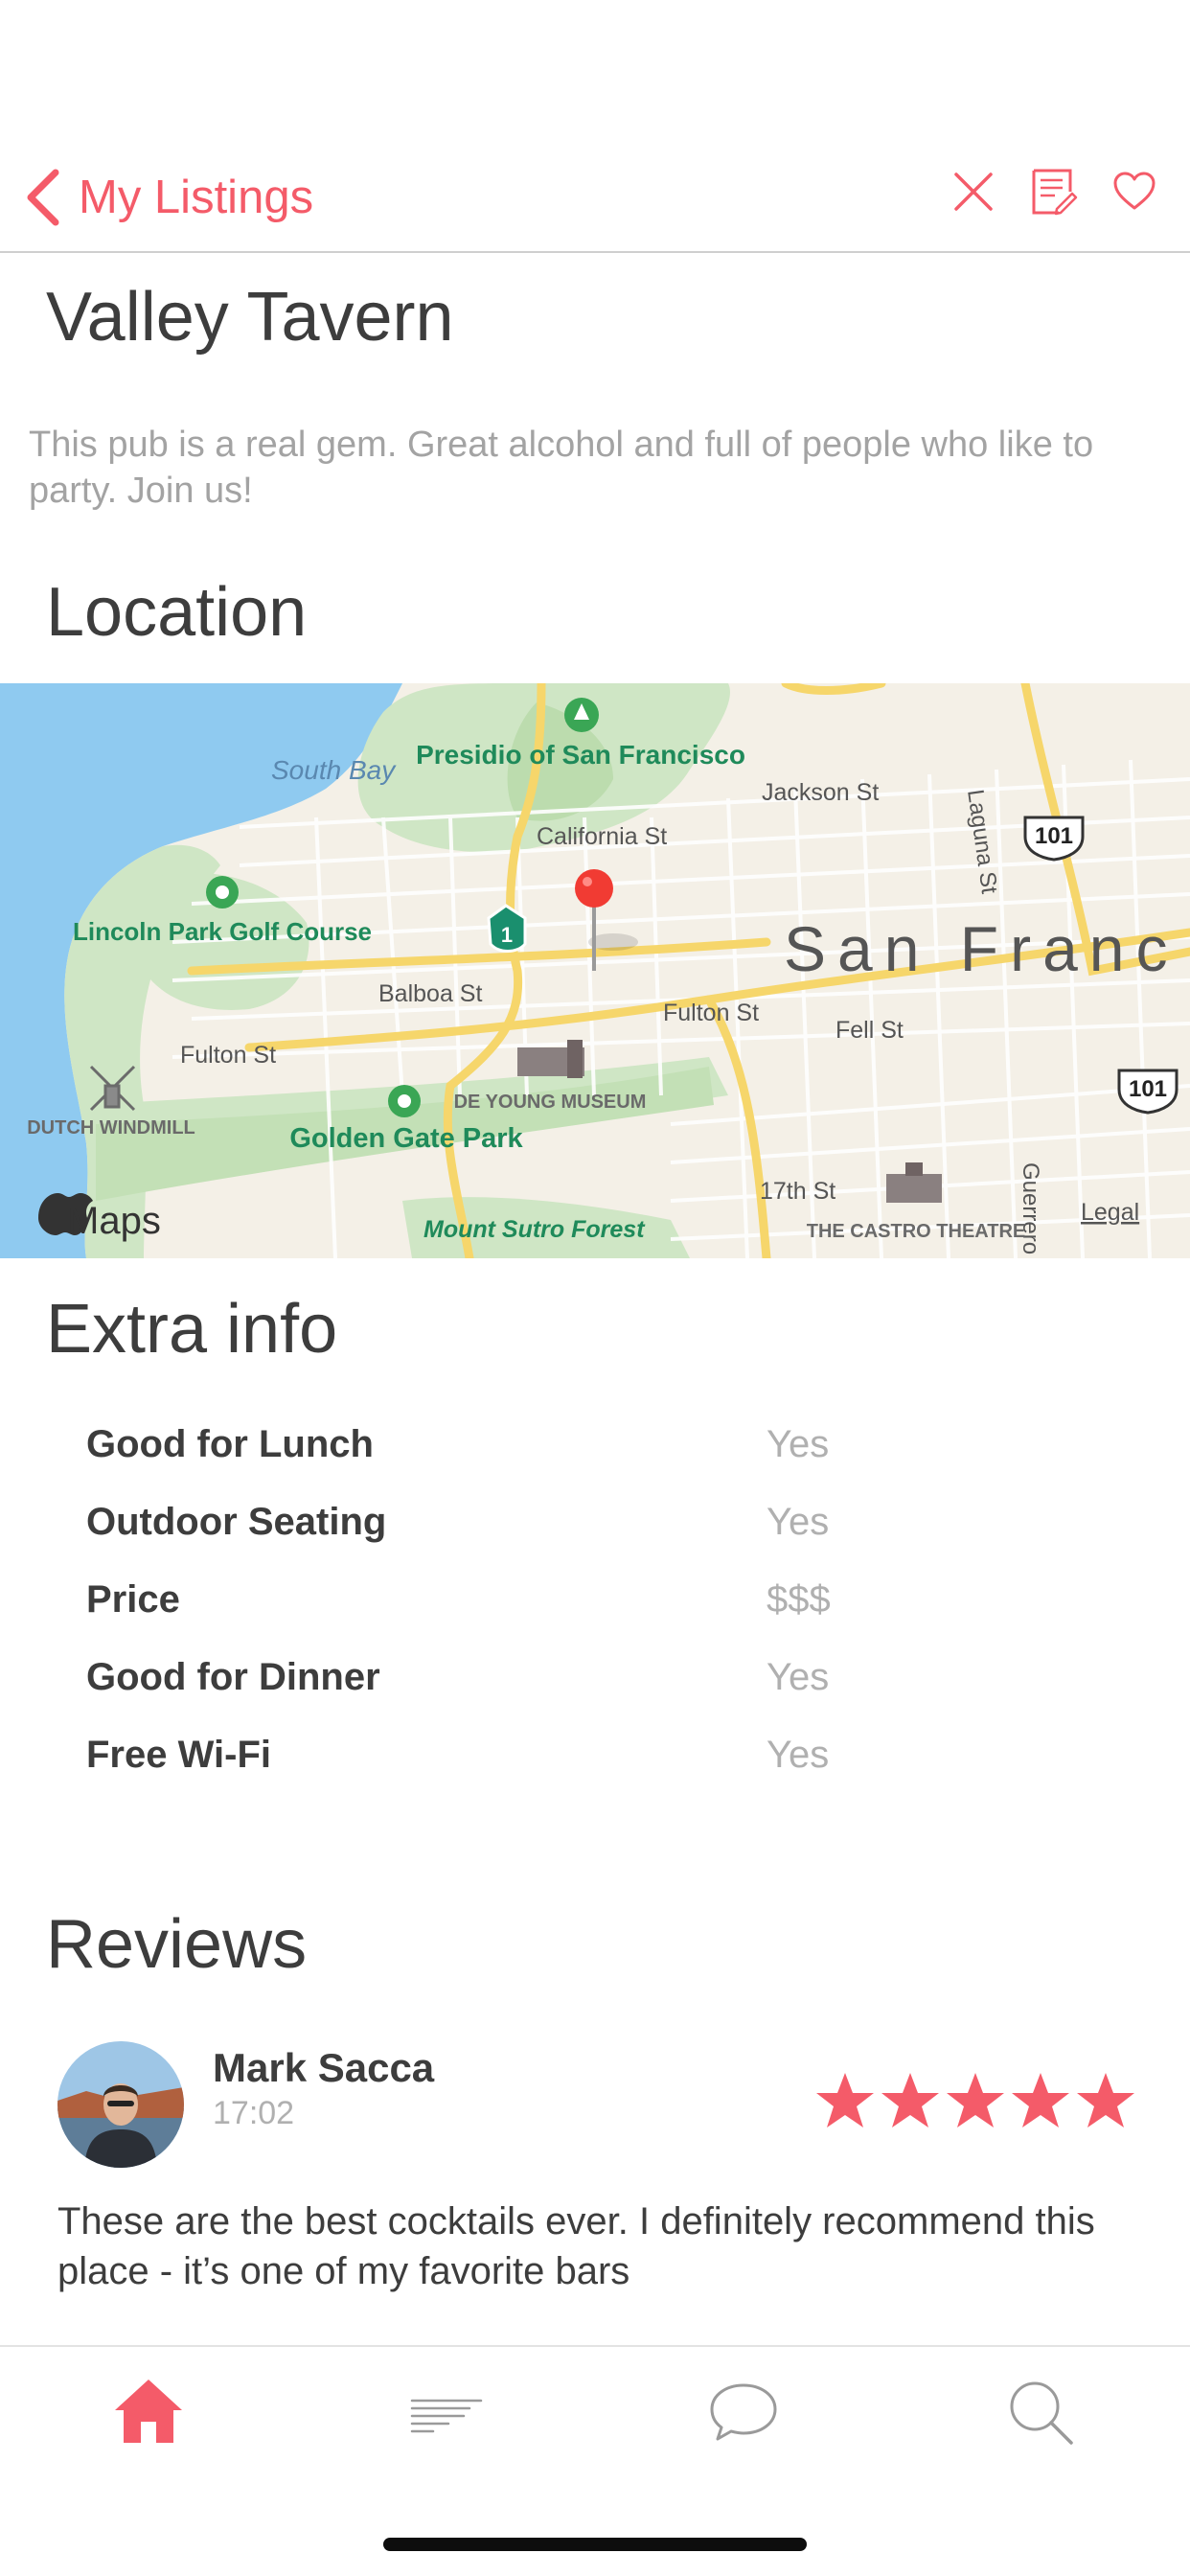 This screenshot has width=1190, height=2576. I want to click on chat-icon, so click(744, 2412).